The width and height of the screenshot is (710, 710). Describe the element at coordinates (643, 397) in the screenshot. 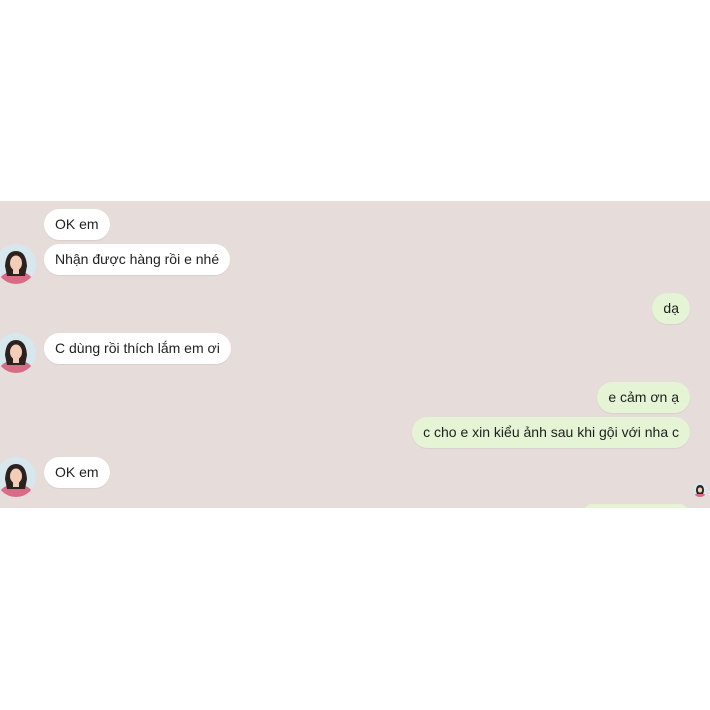

I see `outgoing-message-bubble: e cảm ơn ạ` at that location.